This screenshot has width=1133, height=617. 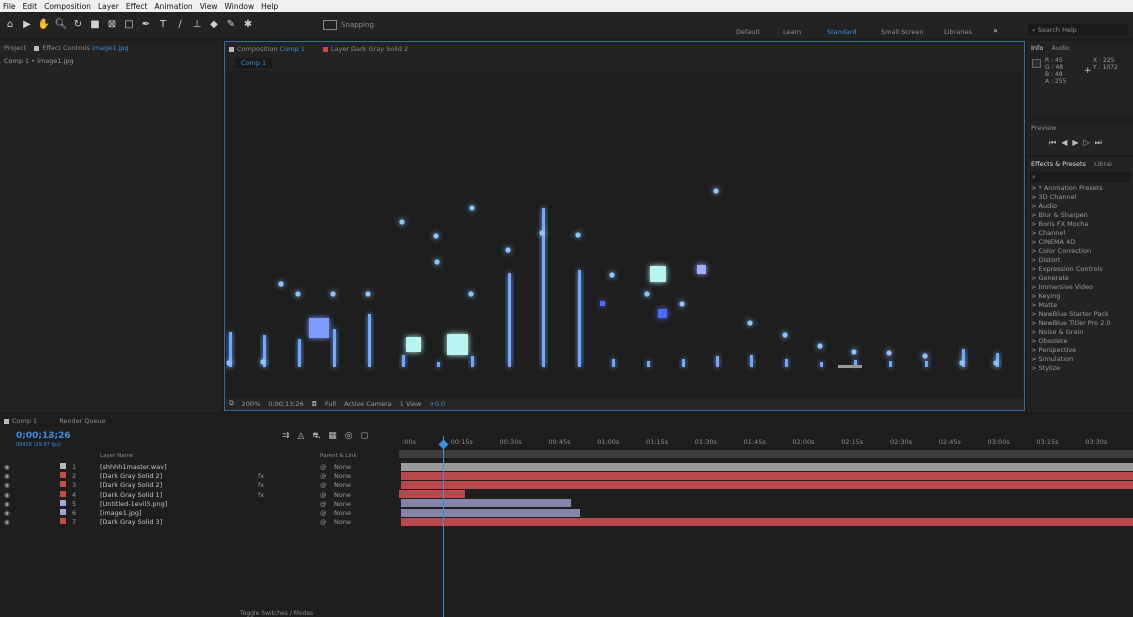 I want to click on table-row: ◉ 4 [Dark Gray Solid 1] fx @ None, so click(x=197, y=494).